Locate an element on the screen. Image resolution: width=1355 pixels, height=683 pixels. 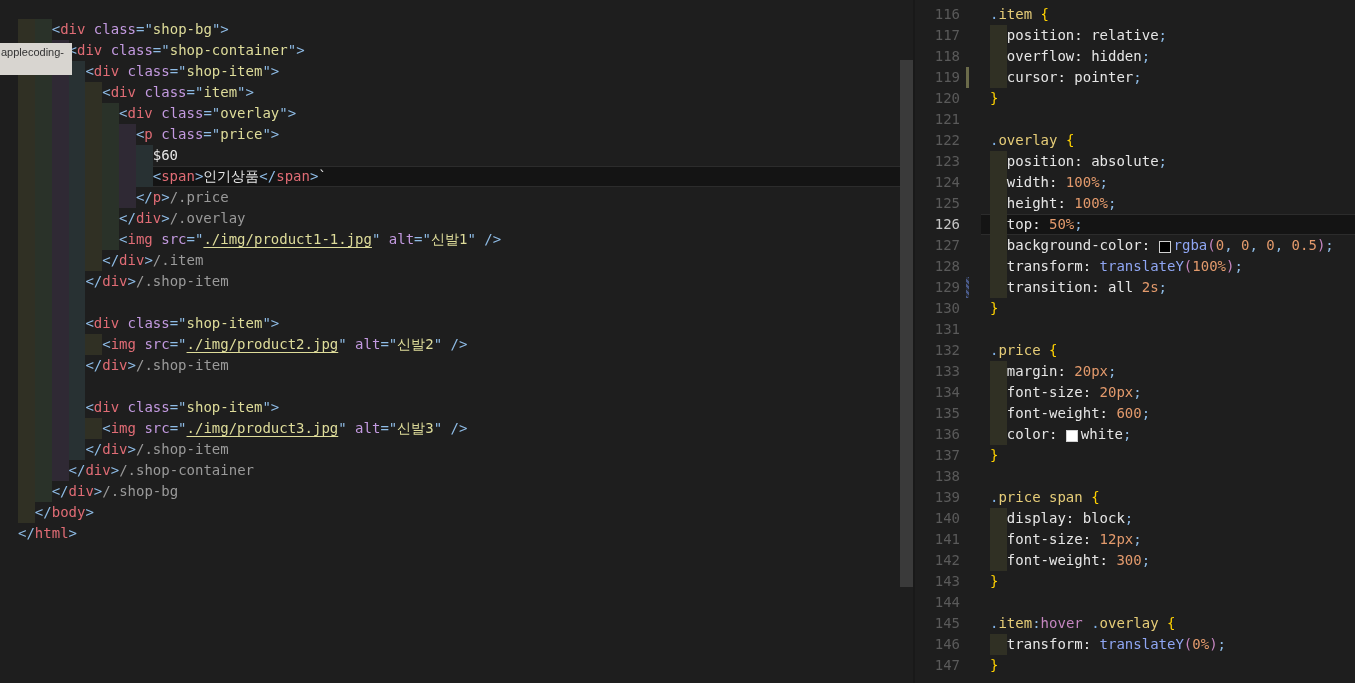
line-number: 129 is located at coordinates (946, 287).